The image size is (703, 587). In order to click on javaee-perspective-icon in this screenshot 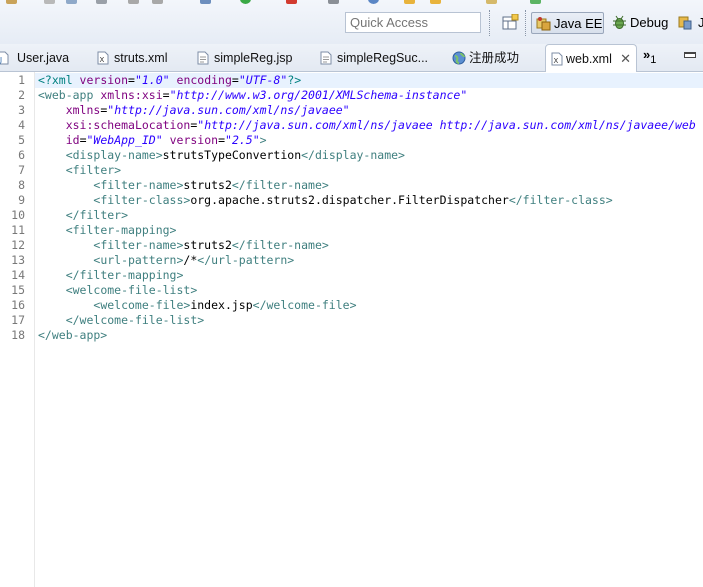, I will do `click(543, 24)`.